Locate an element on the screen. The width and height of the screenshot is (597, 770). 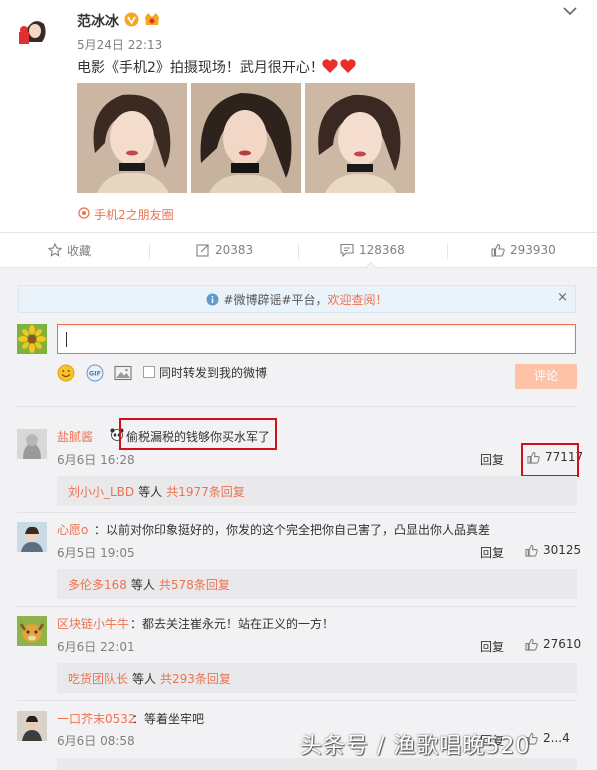
sub-reply-summary: 刘小小_LBD 等人 共1977条回复 is located at coordinates (317, 491).